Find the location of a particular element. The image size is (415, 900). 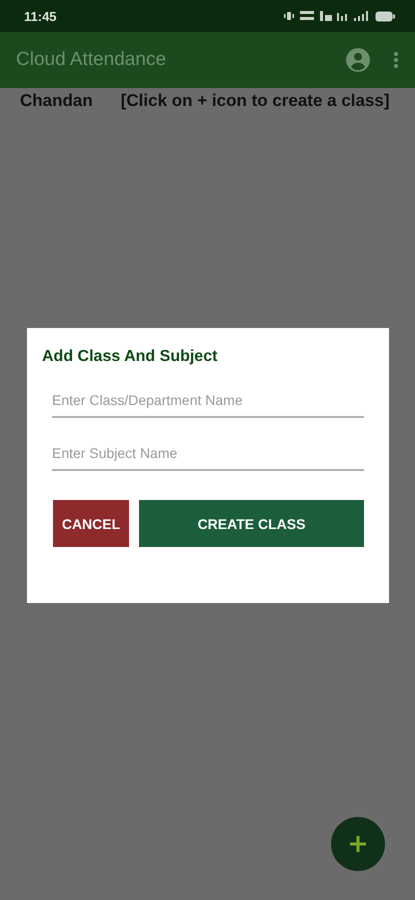

plus-icon is located at coordinates (358, 844).